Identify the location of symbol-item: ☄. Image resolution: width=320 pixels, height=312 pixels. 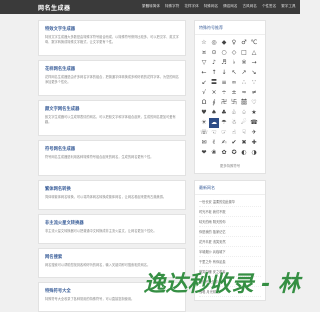
(244, 123).